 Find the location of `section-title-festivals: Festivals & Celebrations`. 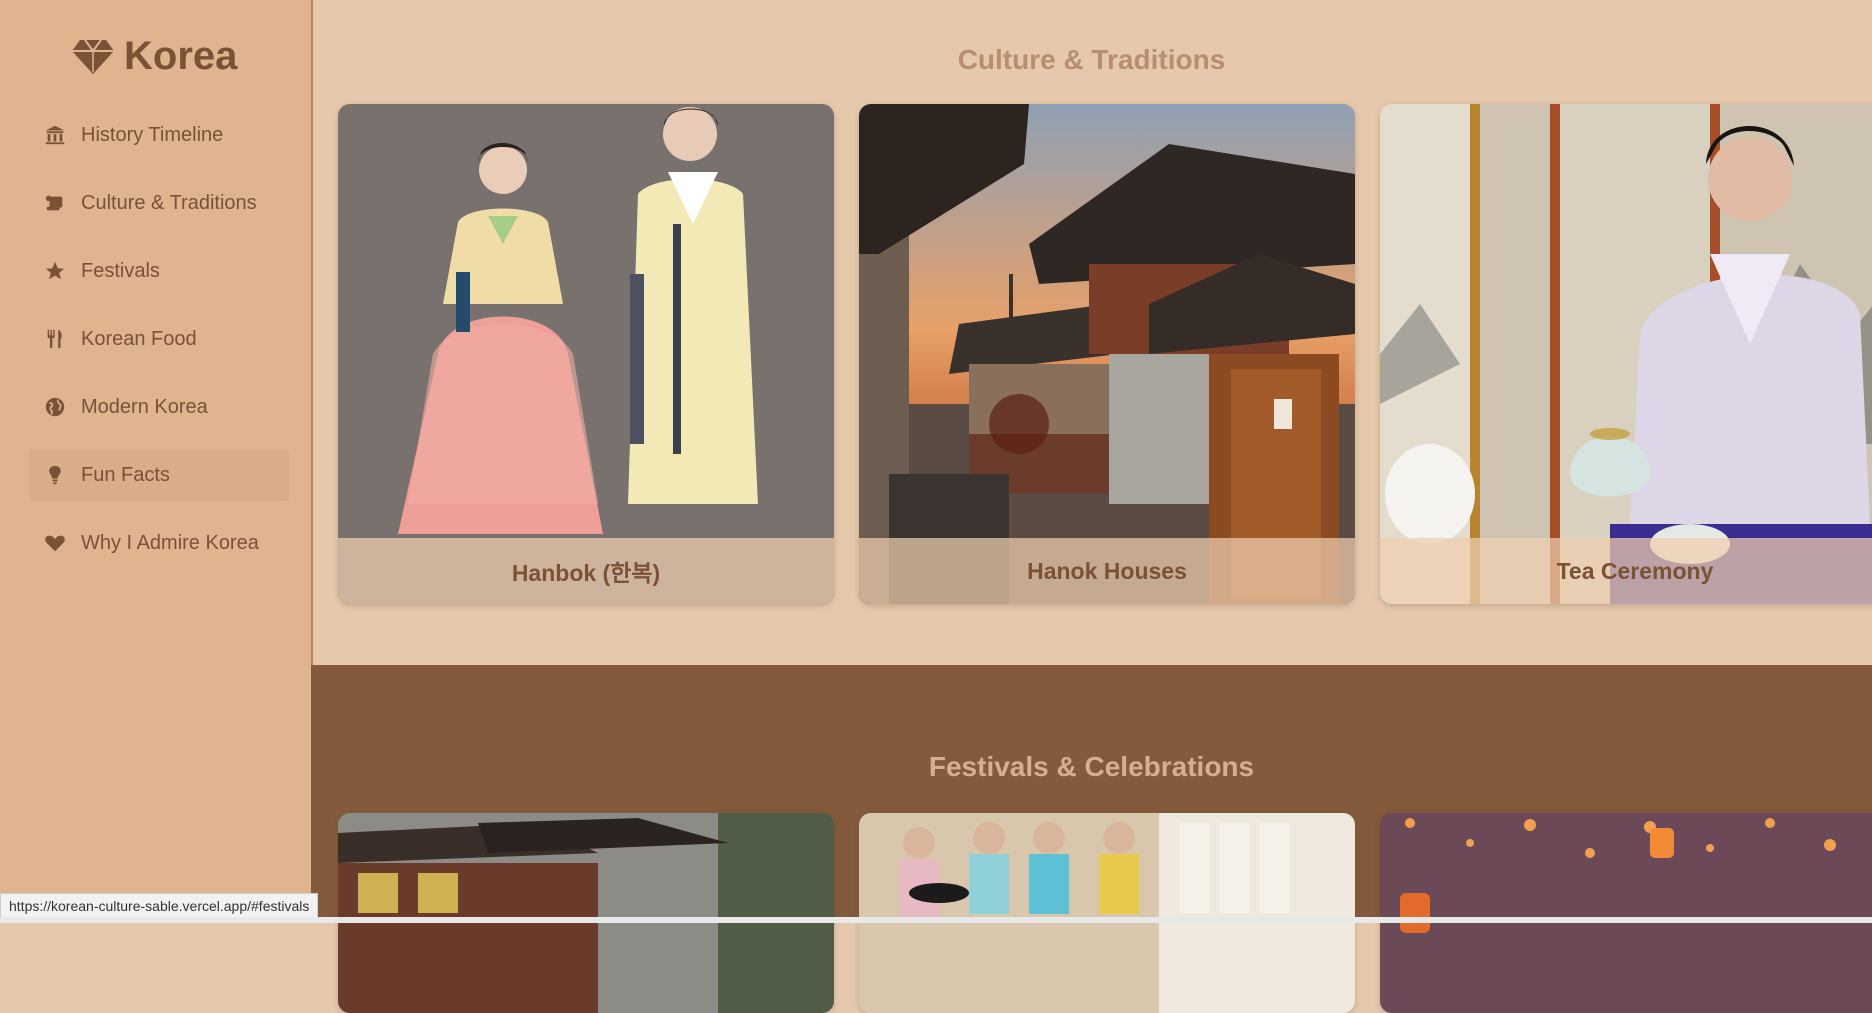

section-title-festivals: Festivals & Celebrations is located at coordinates (1091, 766).